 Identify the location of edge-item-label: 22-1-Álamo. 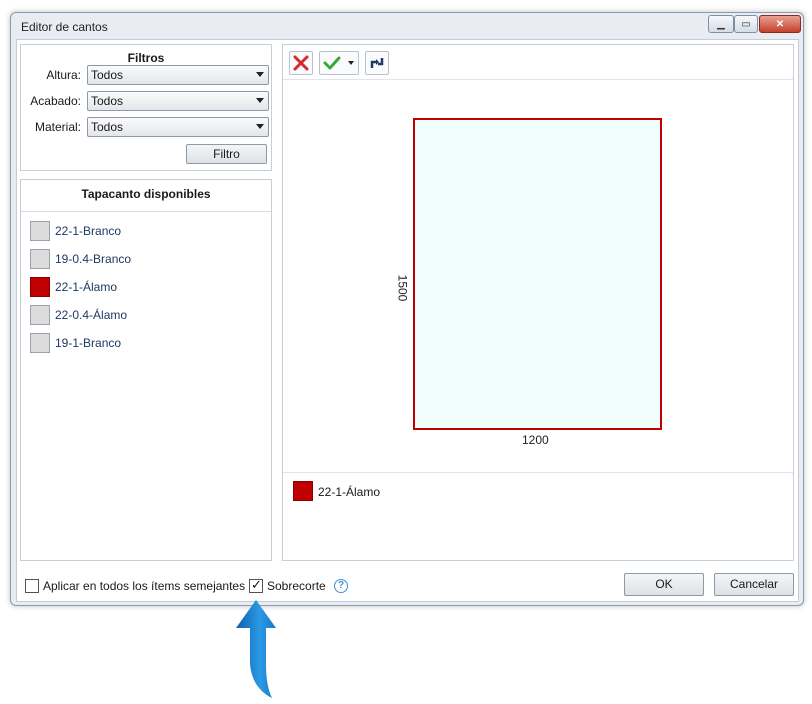
(86, 287).